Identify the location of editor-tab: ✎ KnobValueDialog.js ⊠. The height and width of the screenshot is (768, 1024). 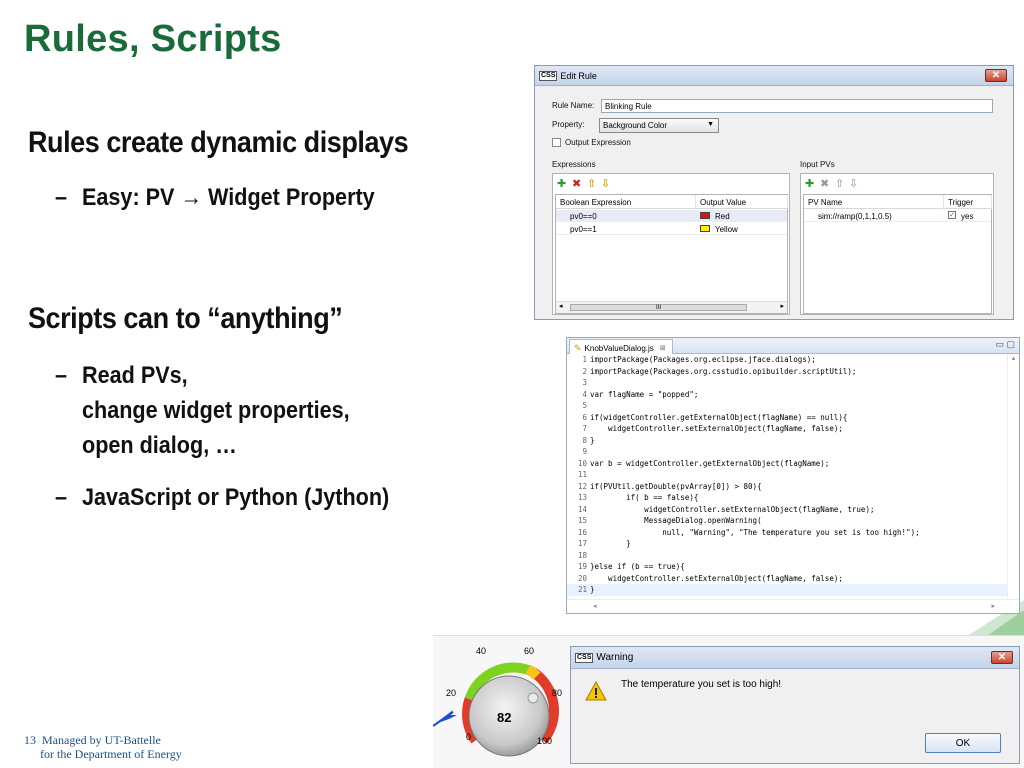
(621, 346).